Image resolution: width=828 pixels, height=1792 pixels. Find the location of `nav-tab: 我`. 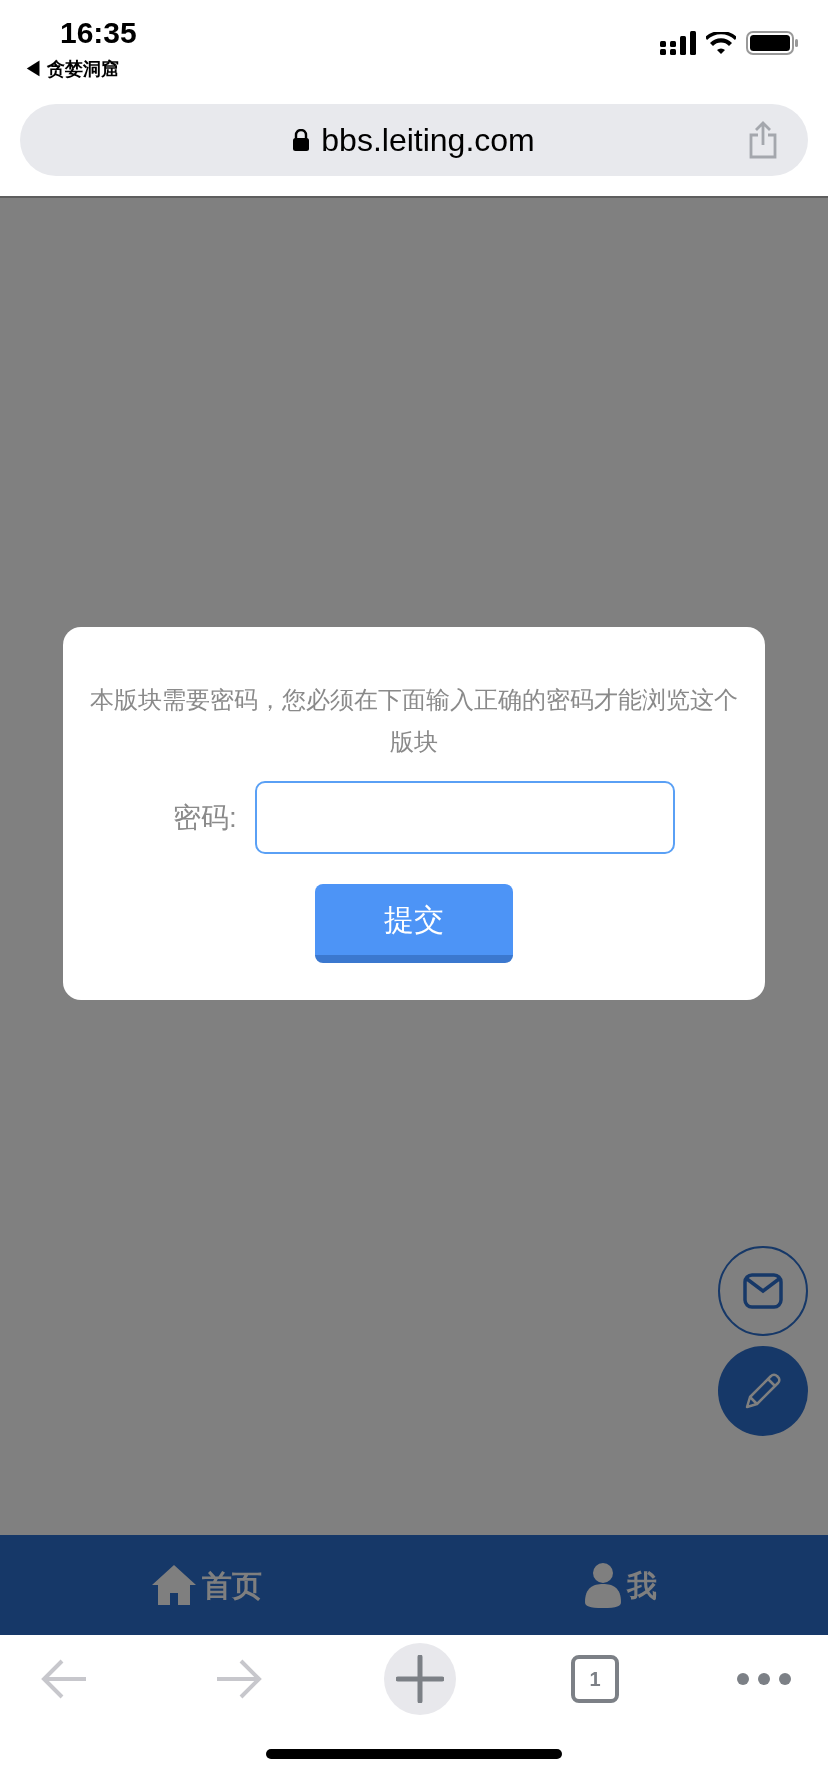

nav-tab: 我 is located at coordinates (621, 1585).